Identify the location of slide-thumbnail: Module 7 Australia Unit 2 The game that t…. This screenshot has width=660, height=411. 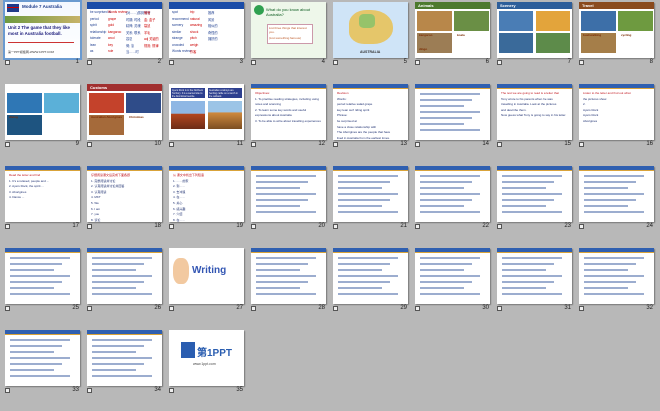
(42, 30).